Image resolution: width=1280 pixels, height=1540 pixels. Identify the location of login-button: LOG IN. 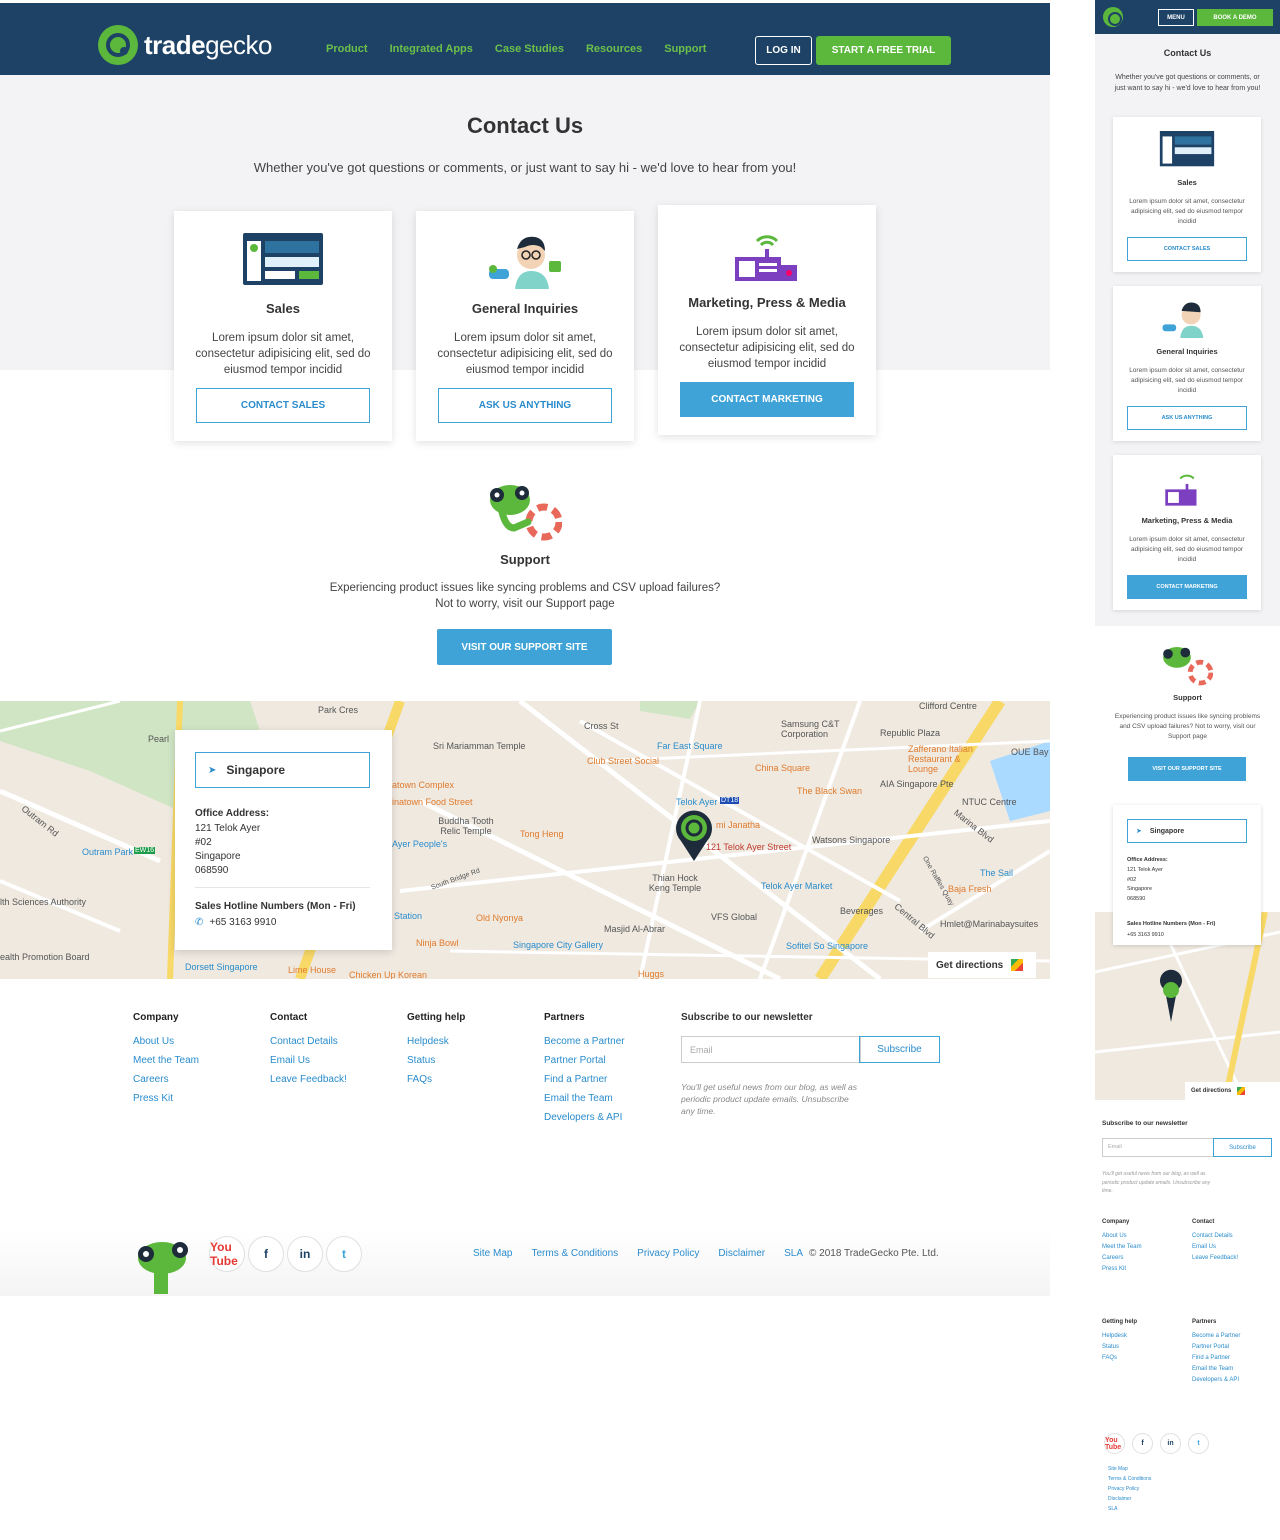
(783, 50).